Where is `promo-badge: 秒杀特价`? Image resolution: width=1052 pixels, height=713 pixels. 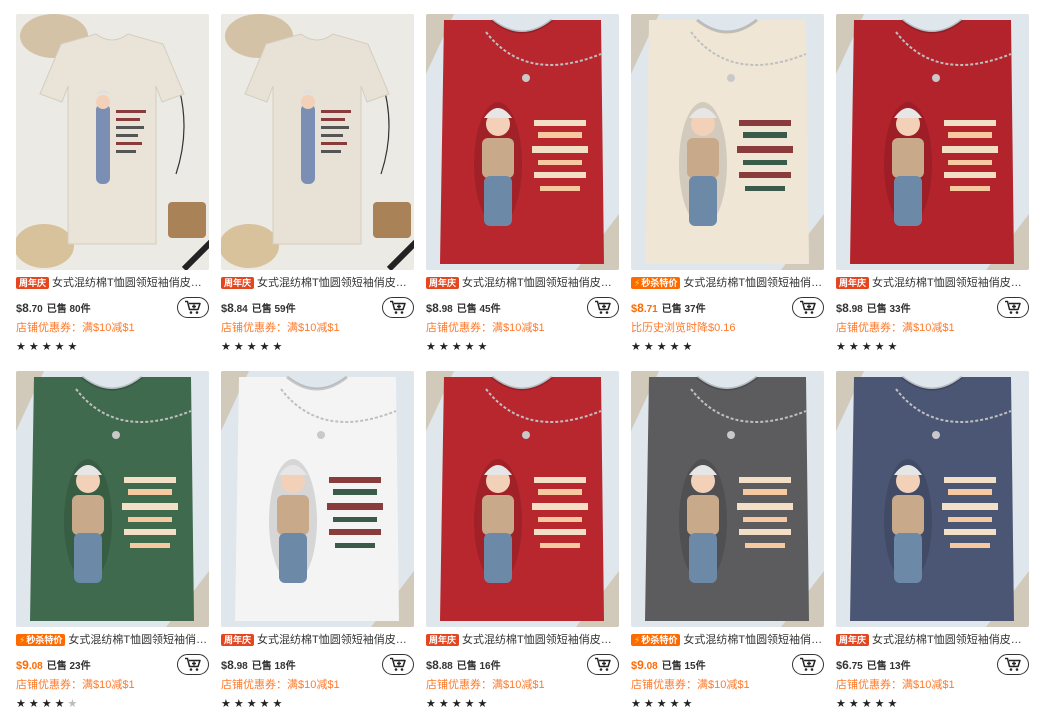 promo-badge: 秒杀特价 is located at coordinates (656, 640).